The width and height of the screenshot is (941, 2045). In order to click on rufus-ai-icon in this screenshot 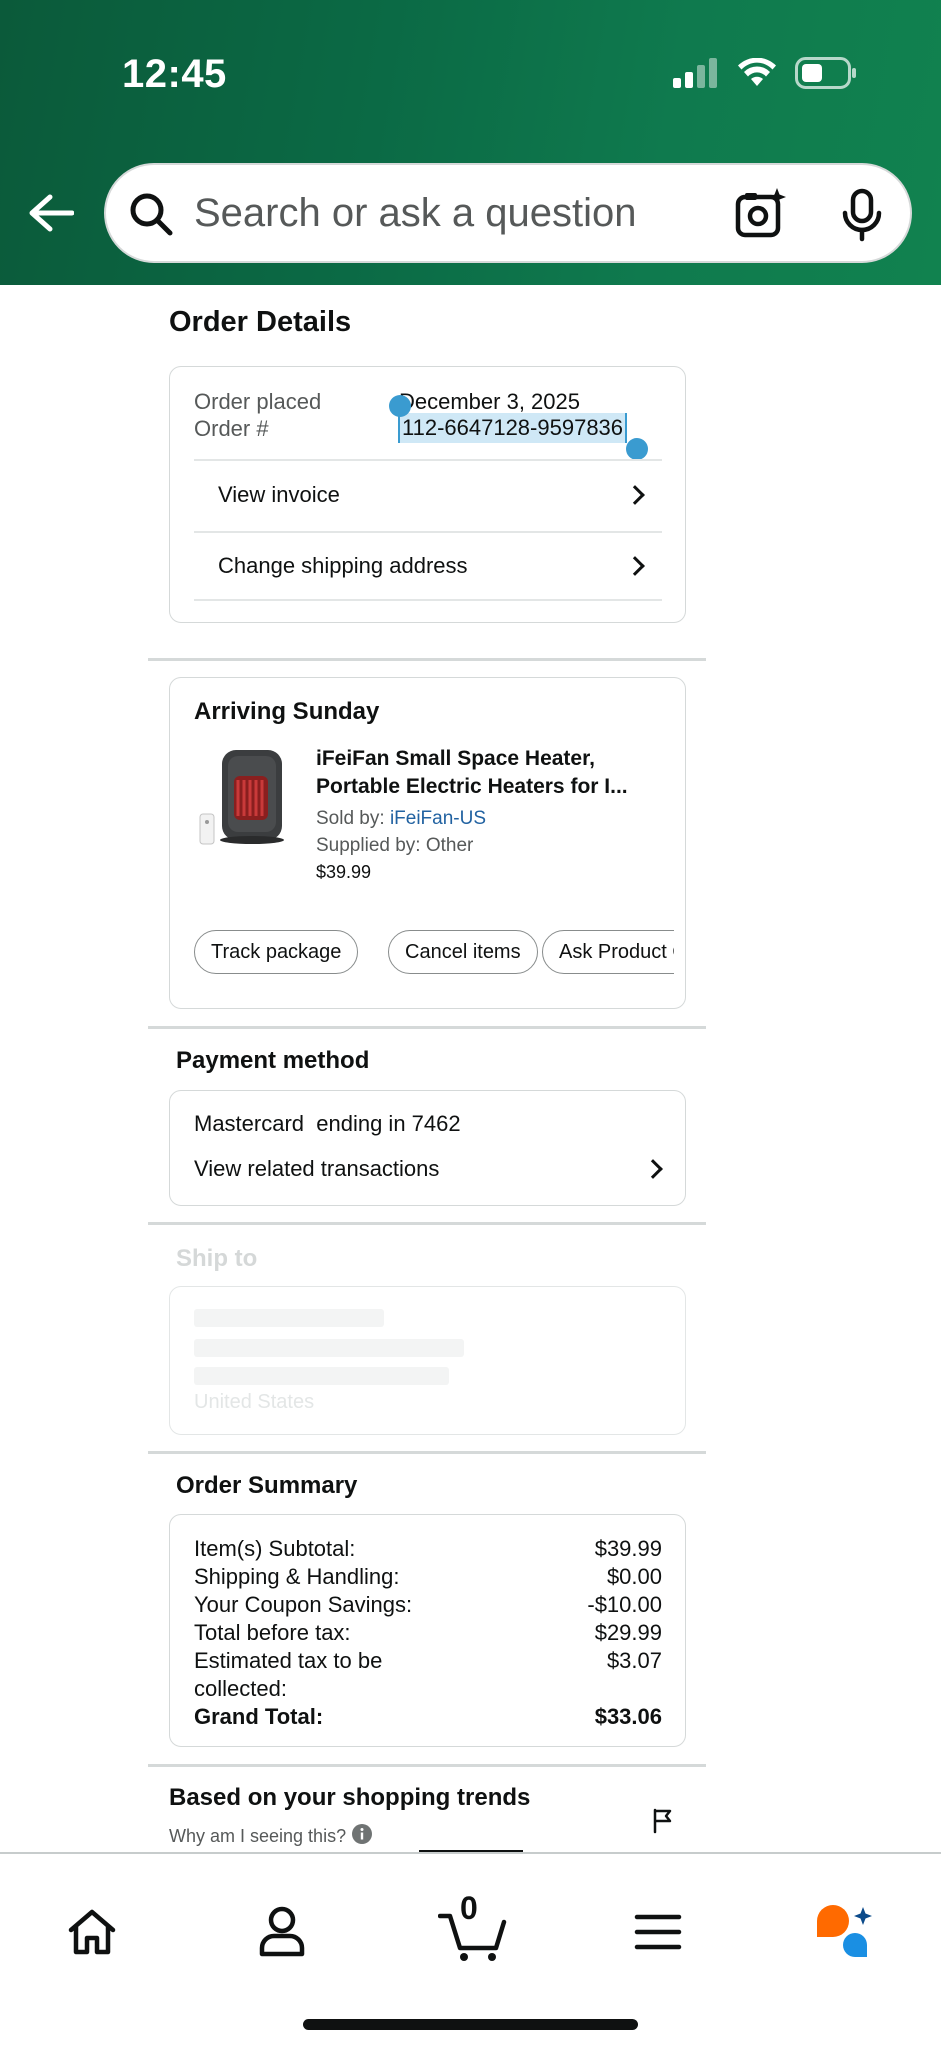, I will do `click(844, 1931)`.